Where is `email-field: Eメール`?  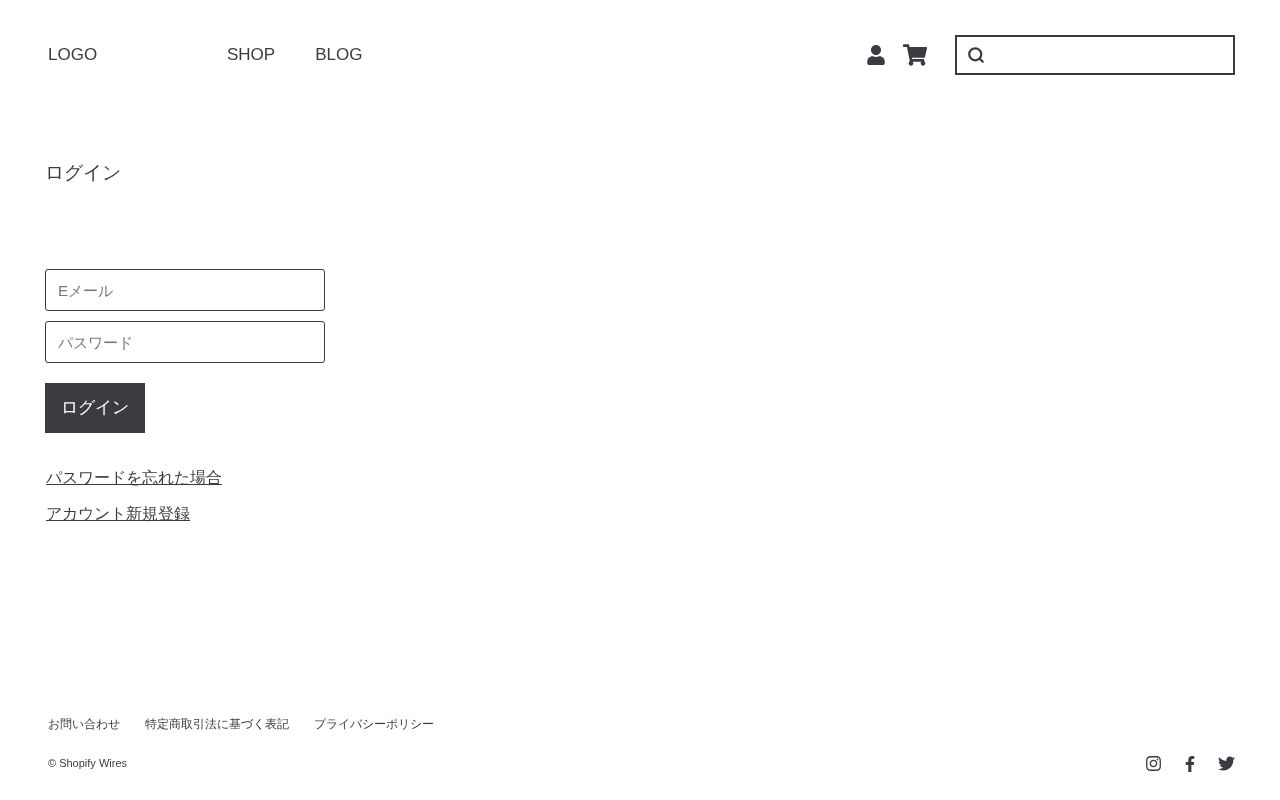
email-field: Eメール is located at coordinates (185, 290).